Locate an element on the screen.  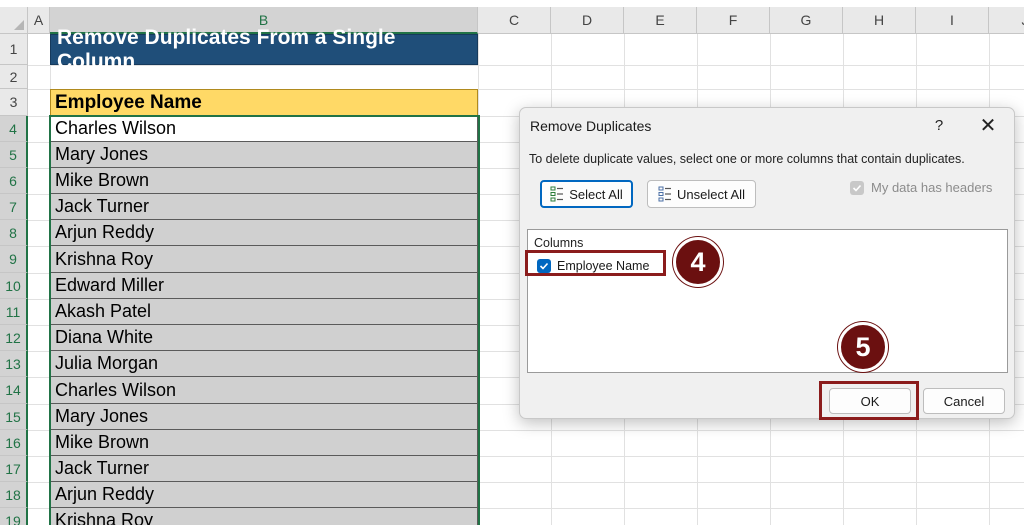
help-button: ? is located at coordinates (939, 125).